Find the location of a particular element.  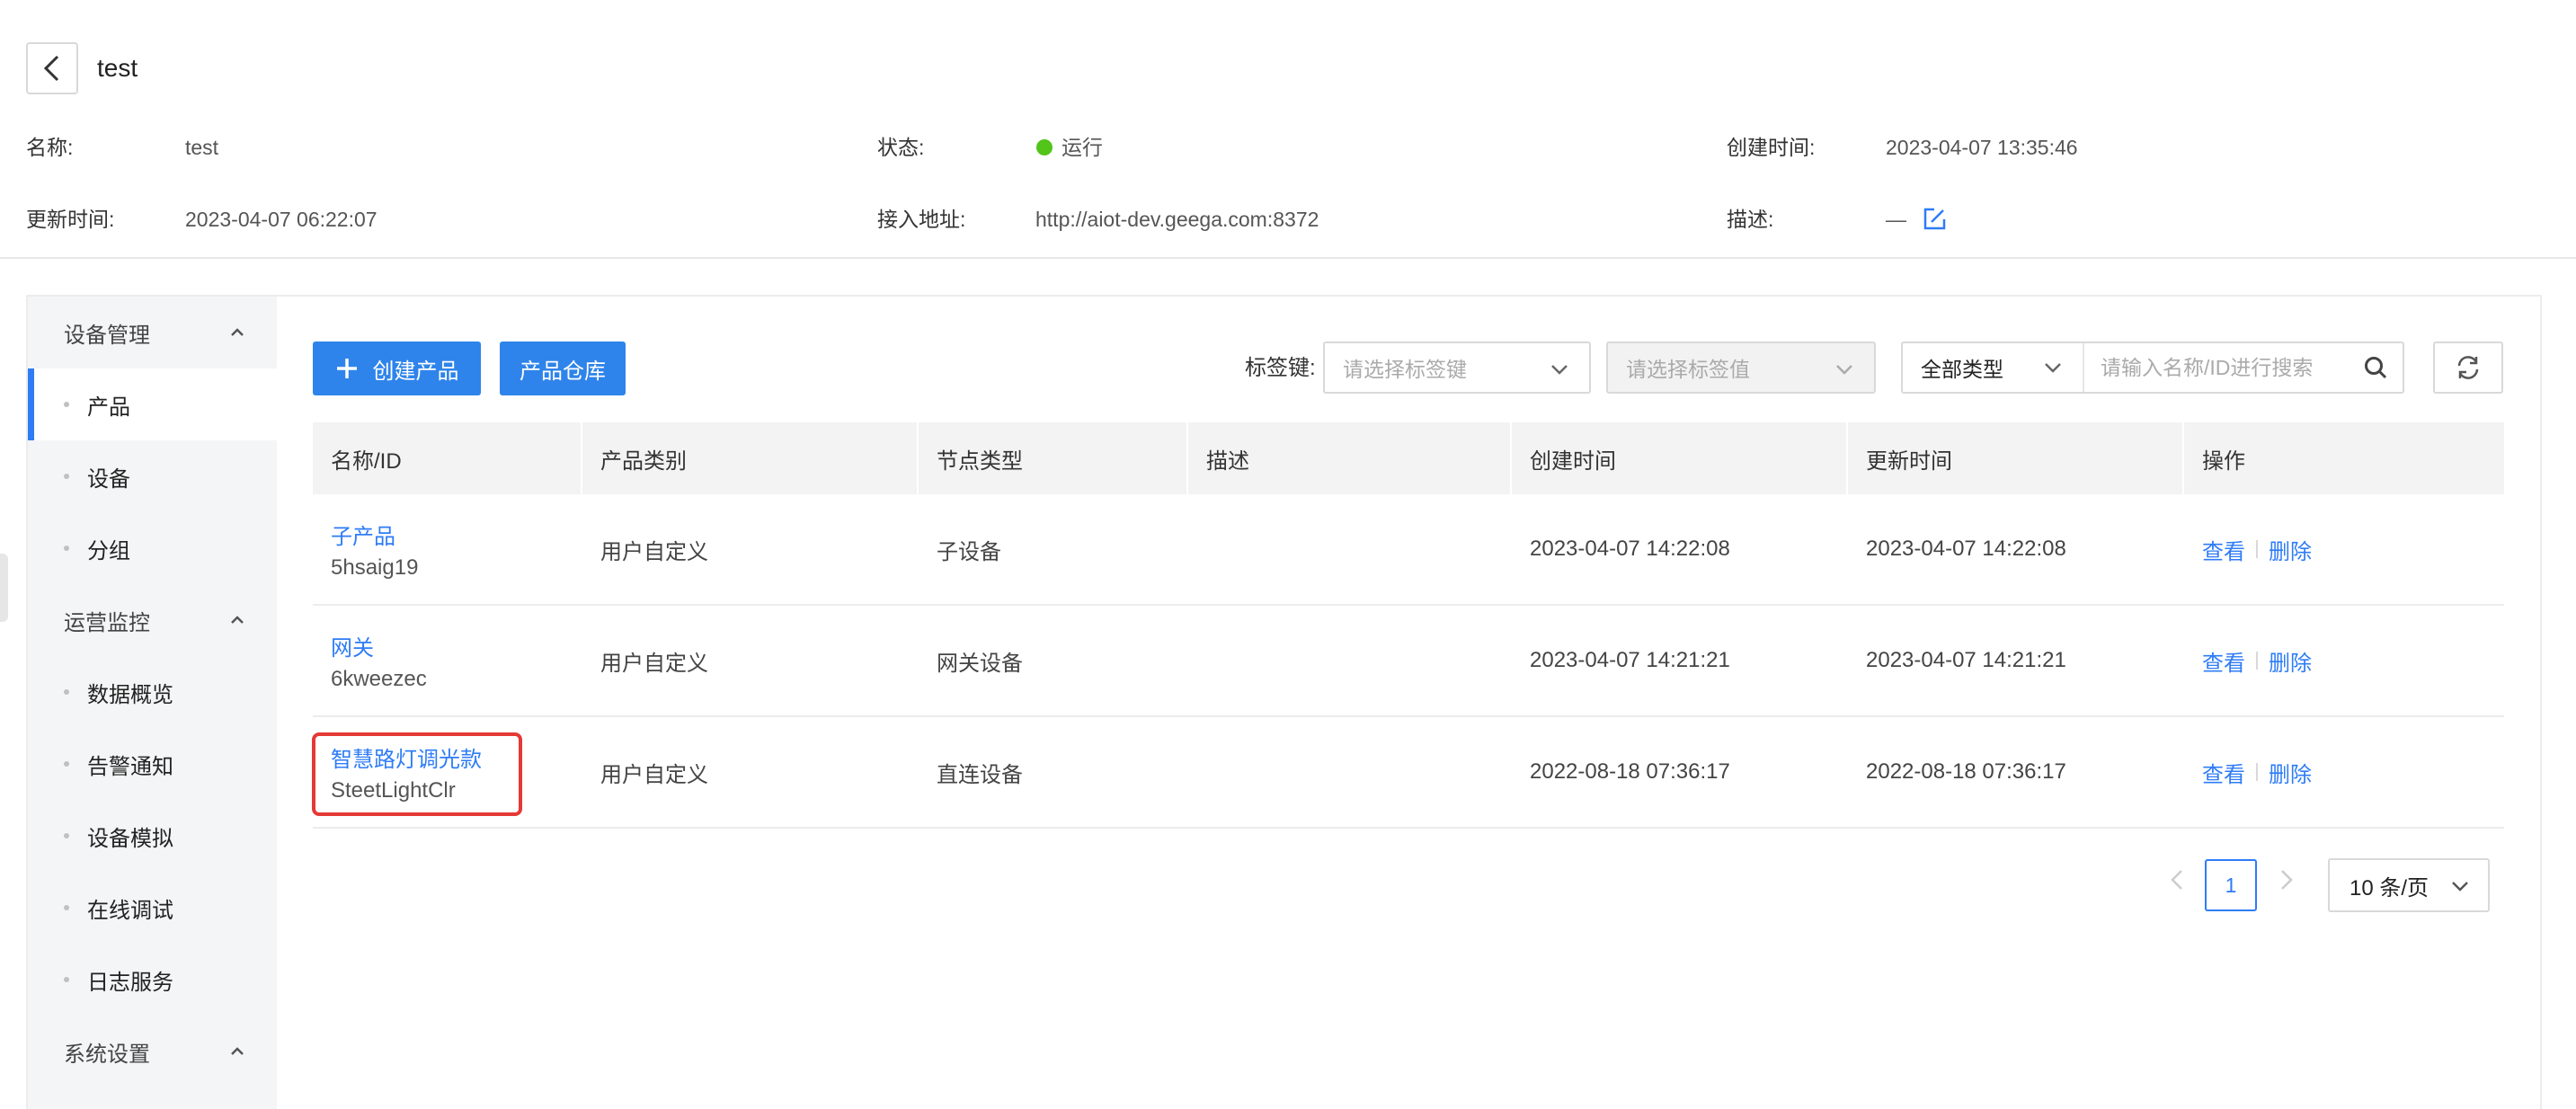

sidebar-collapse-handle is located at coordinates (4, 588).